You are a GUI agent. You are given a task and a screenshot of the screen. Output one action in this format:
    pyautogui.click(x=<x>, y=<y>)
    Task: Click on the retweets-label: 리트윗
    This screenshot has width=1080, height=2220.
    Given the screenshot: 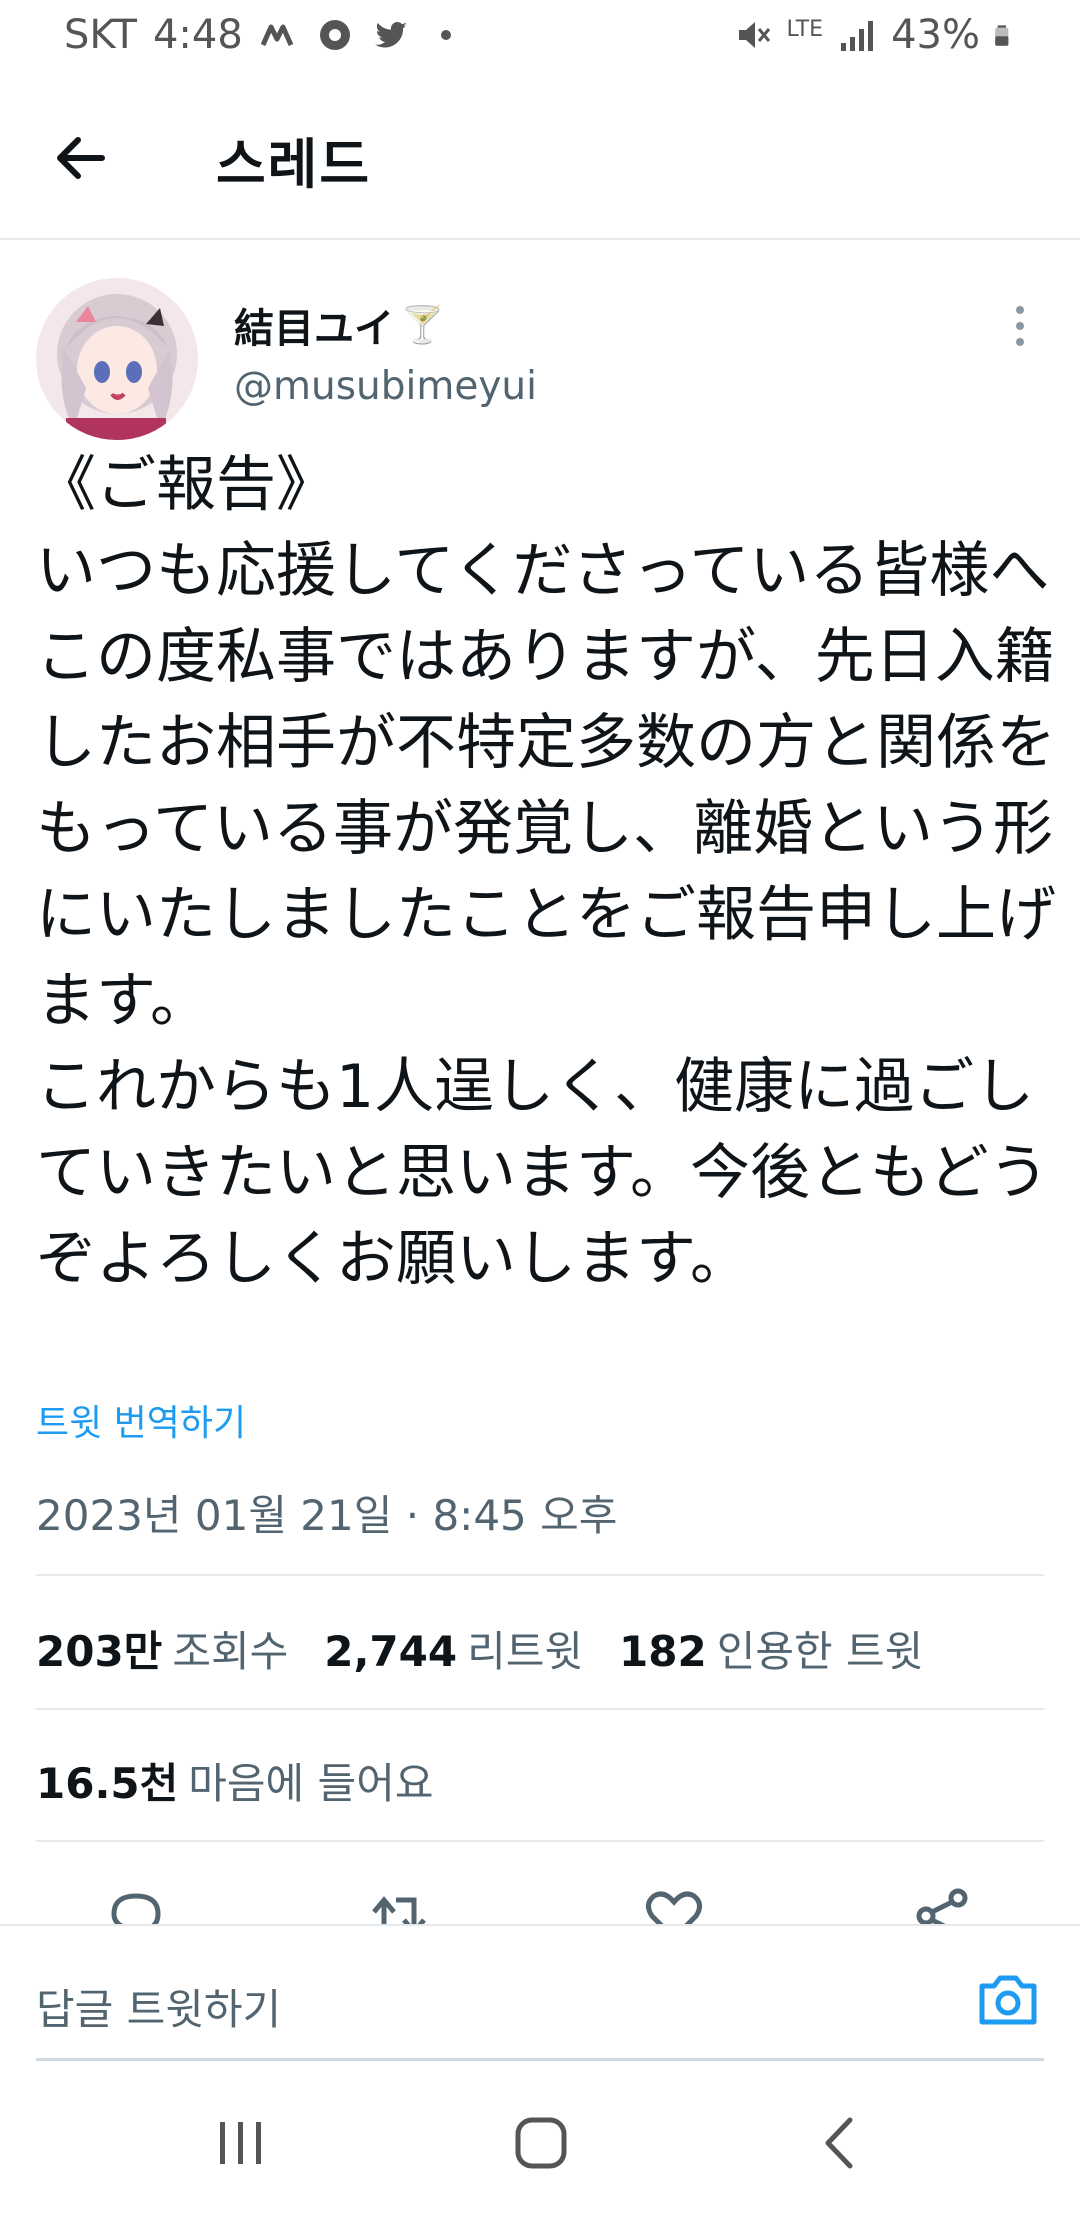 What is the action you would take?
    pyautogui.click(x=525, y=1651)
    